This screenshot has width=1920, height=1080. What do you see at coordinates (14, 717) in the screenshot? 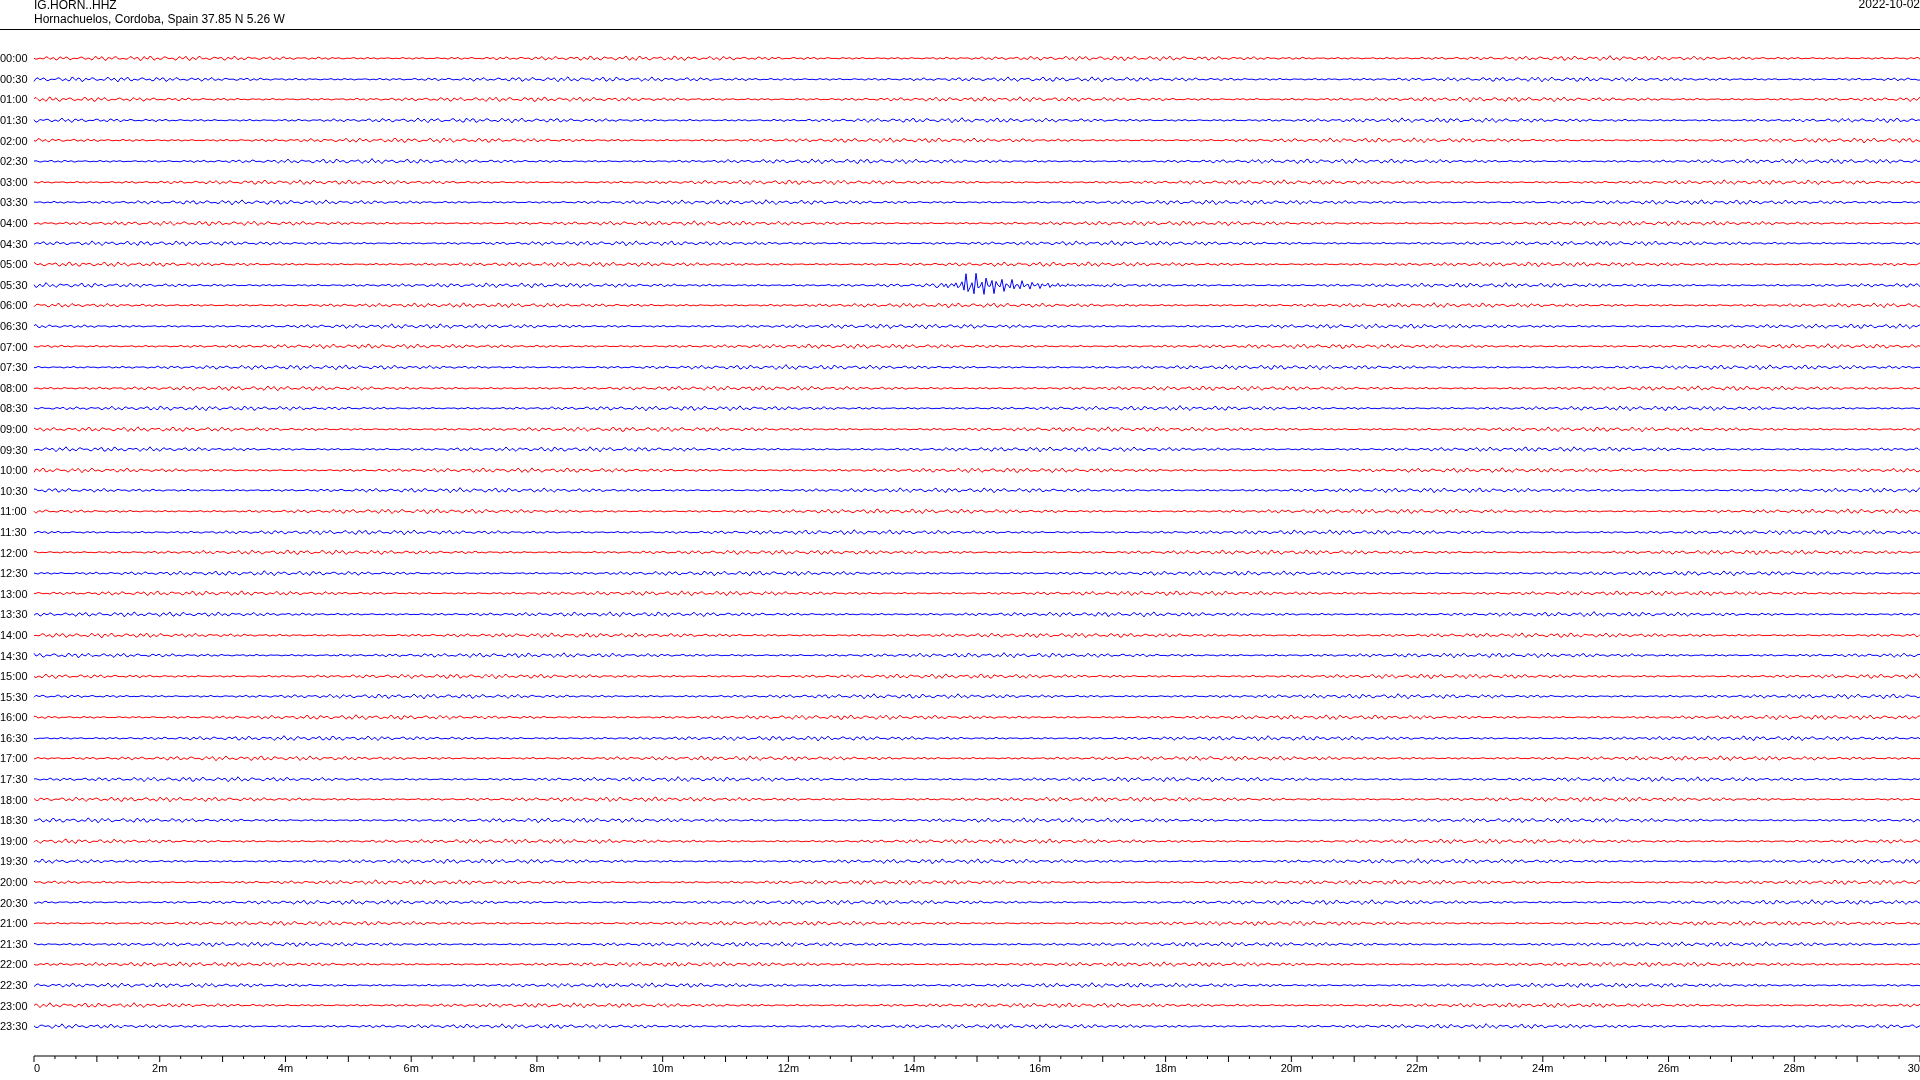
I see `time-label: 16:00` at bounding box center [14, 717].